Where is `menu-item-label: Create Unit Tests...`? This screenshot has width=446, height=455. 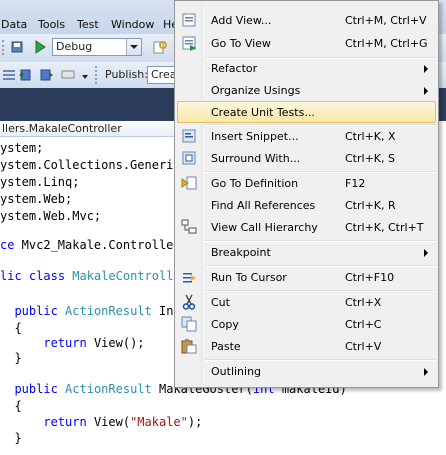 menu-item-label: Create Unit Tests... is located at coordinates (263, 112).